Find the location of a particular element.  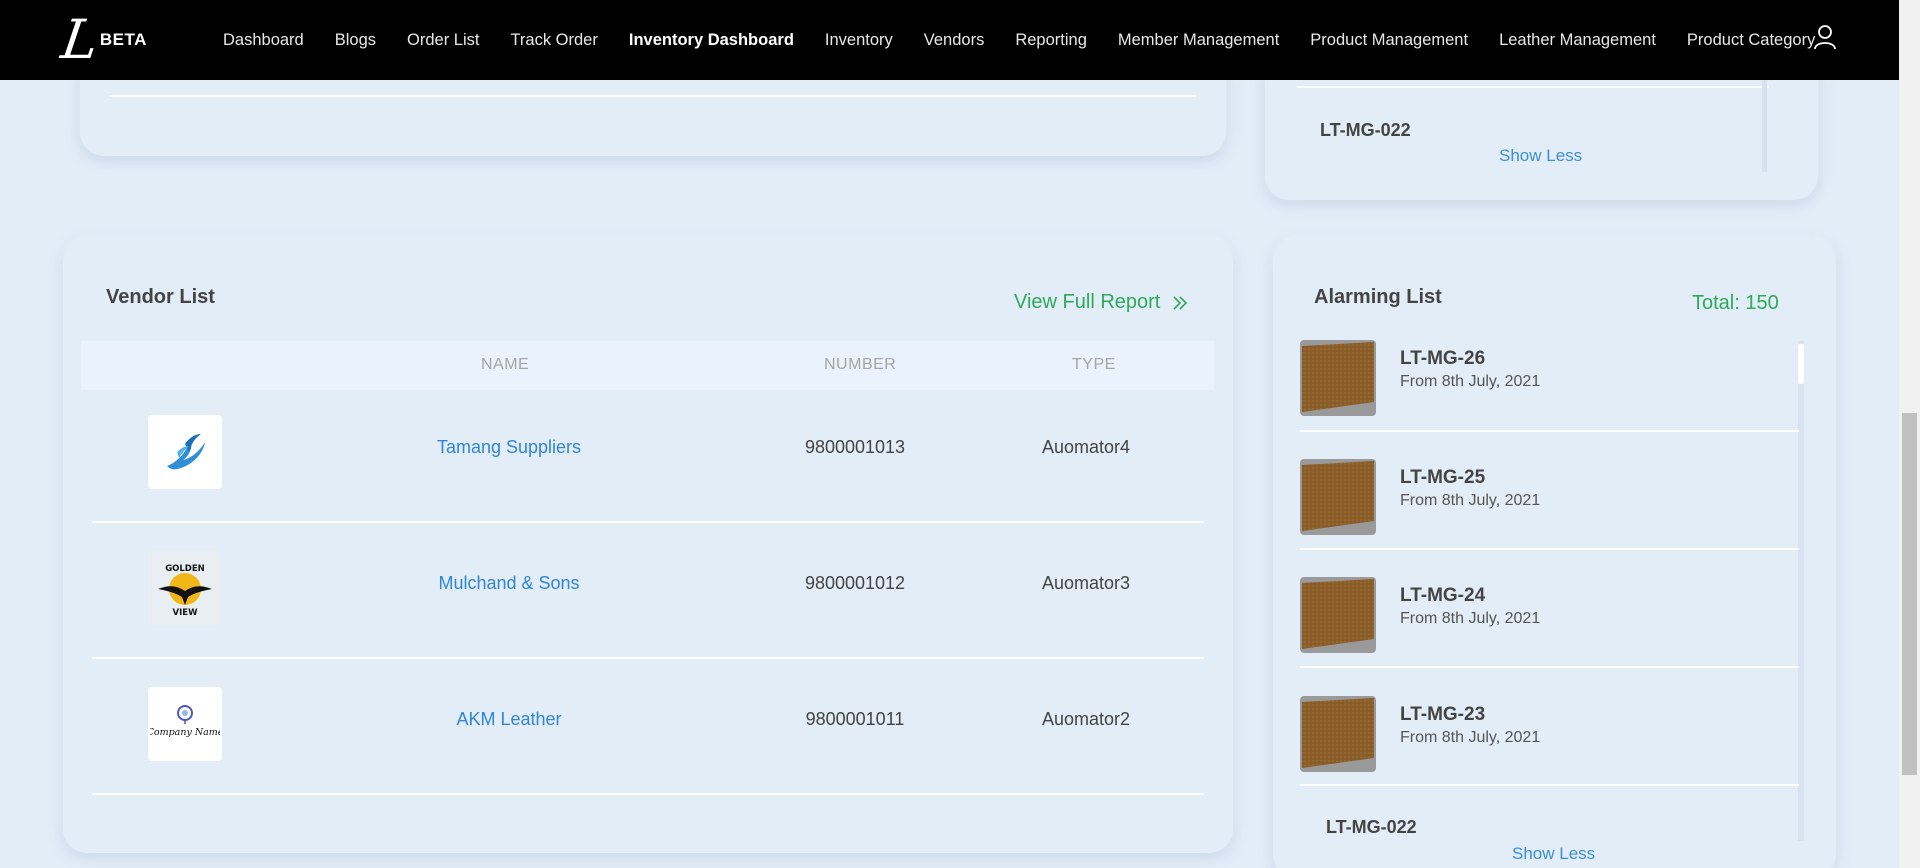

alarming-list-title: Alarming List is located at coordinates (1378, 297).